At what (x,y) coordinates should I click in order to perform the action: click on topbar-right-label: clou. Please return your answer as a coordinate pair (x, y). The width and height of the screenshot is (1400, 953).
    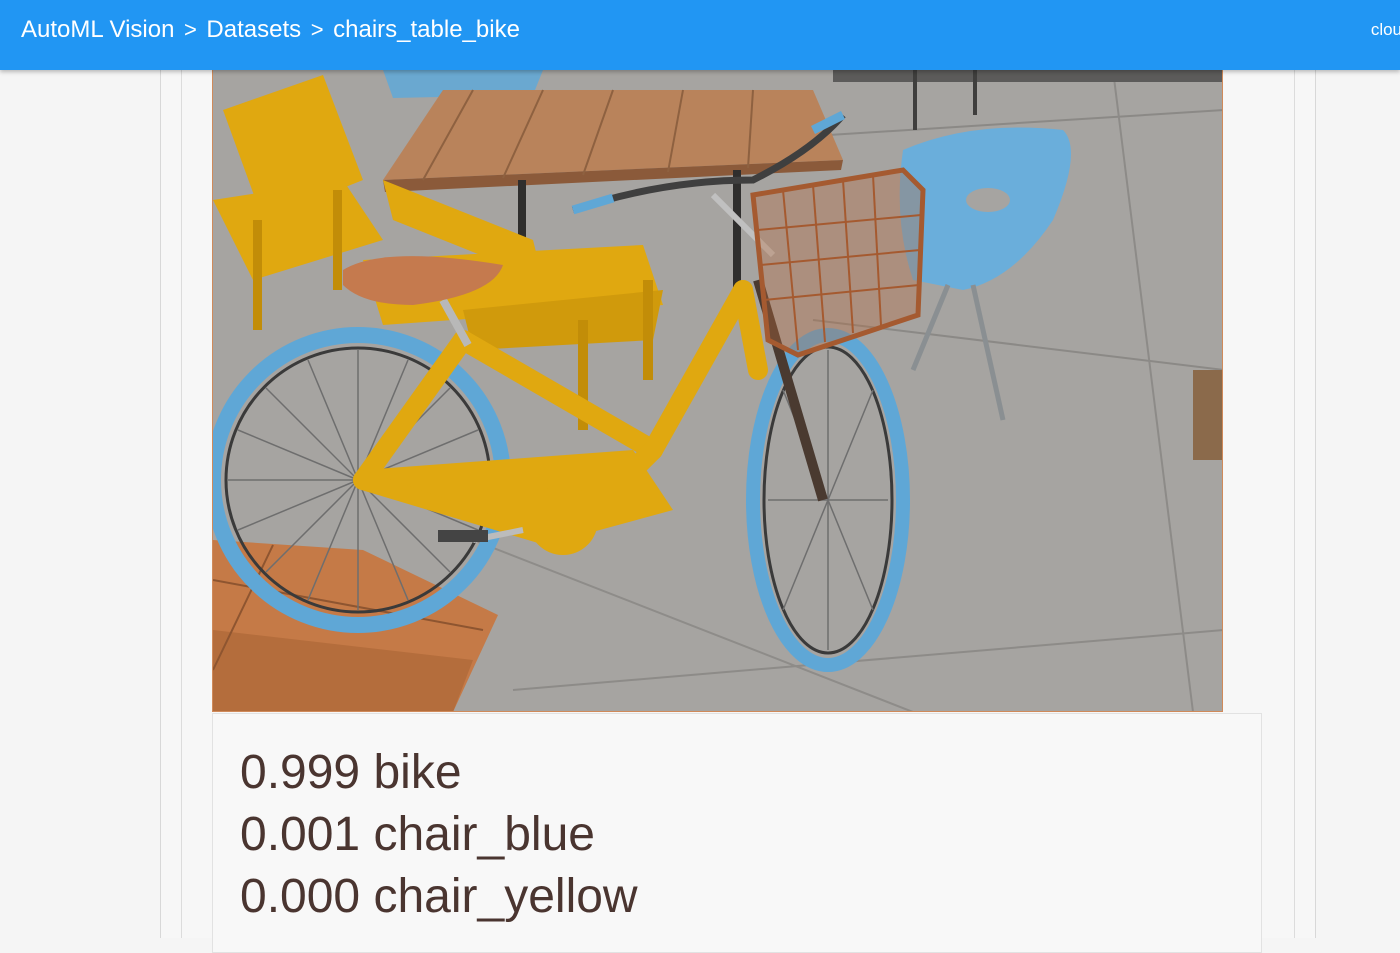
    Looking at the image, I should click on (1385, 30).